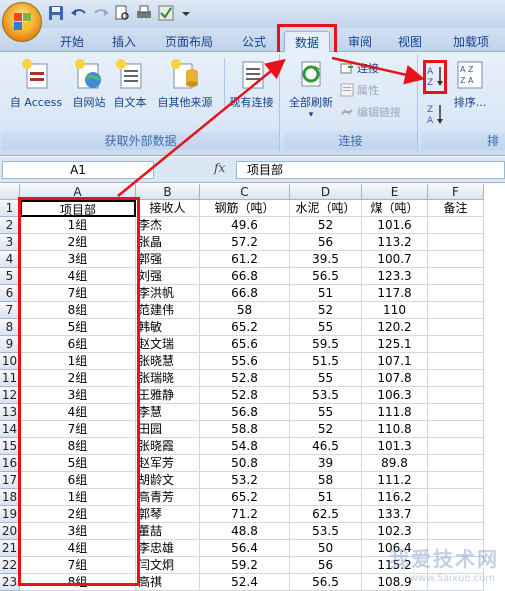 The width and height of the screenshot is (505, 591). I want to click on arrow-to-data-tab, so click(201, 127).